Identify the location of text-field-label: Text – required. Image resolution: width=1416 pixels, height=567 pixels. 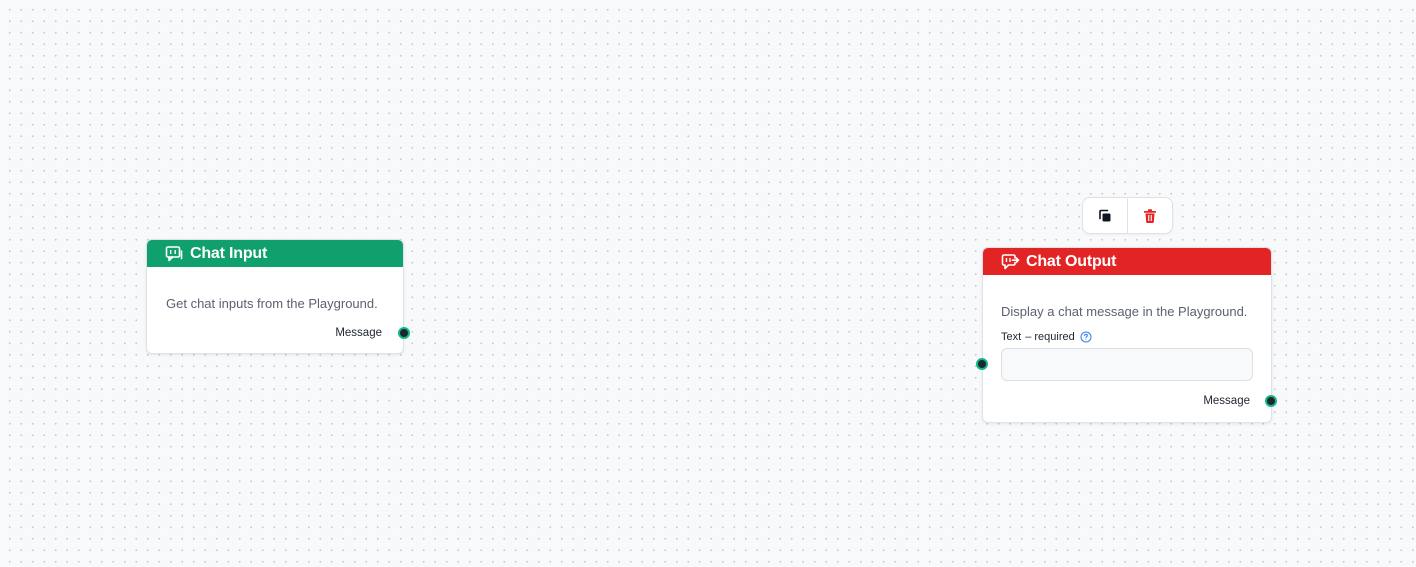
(1046, 337).